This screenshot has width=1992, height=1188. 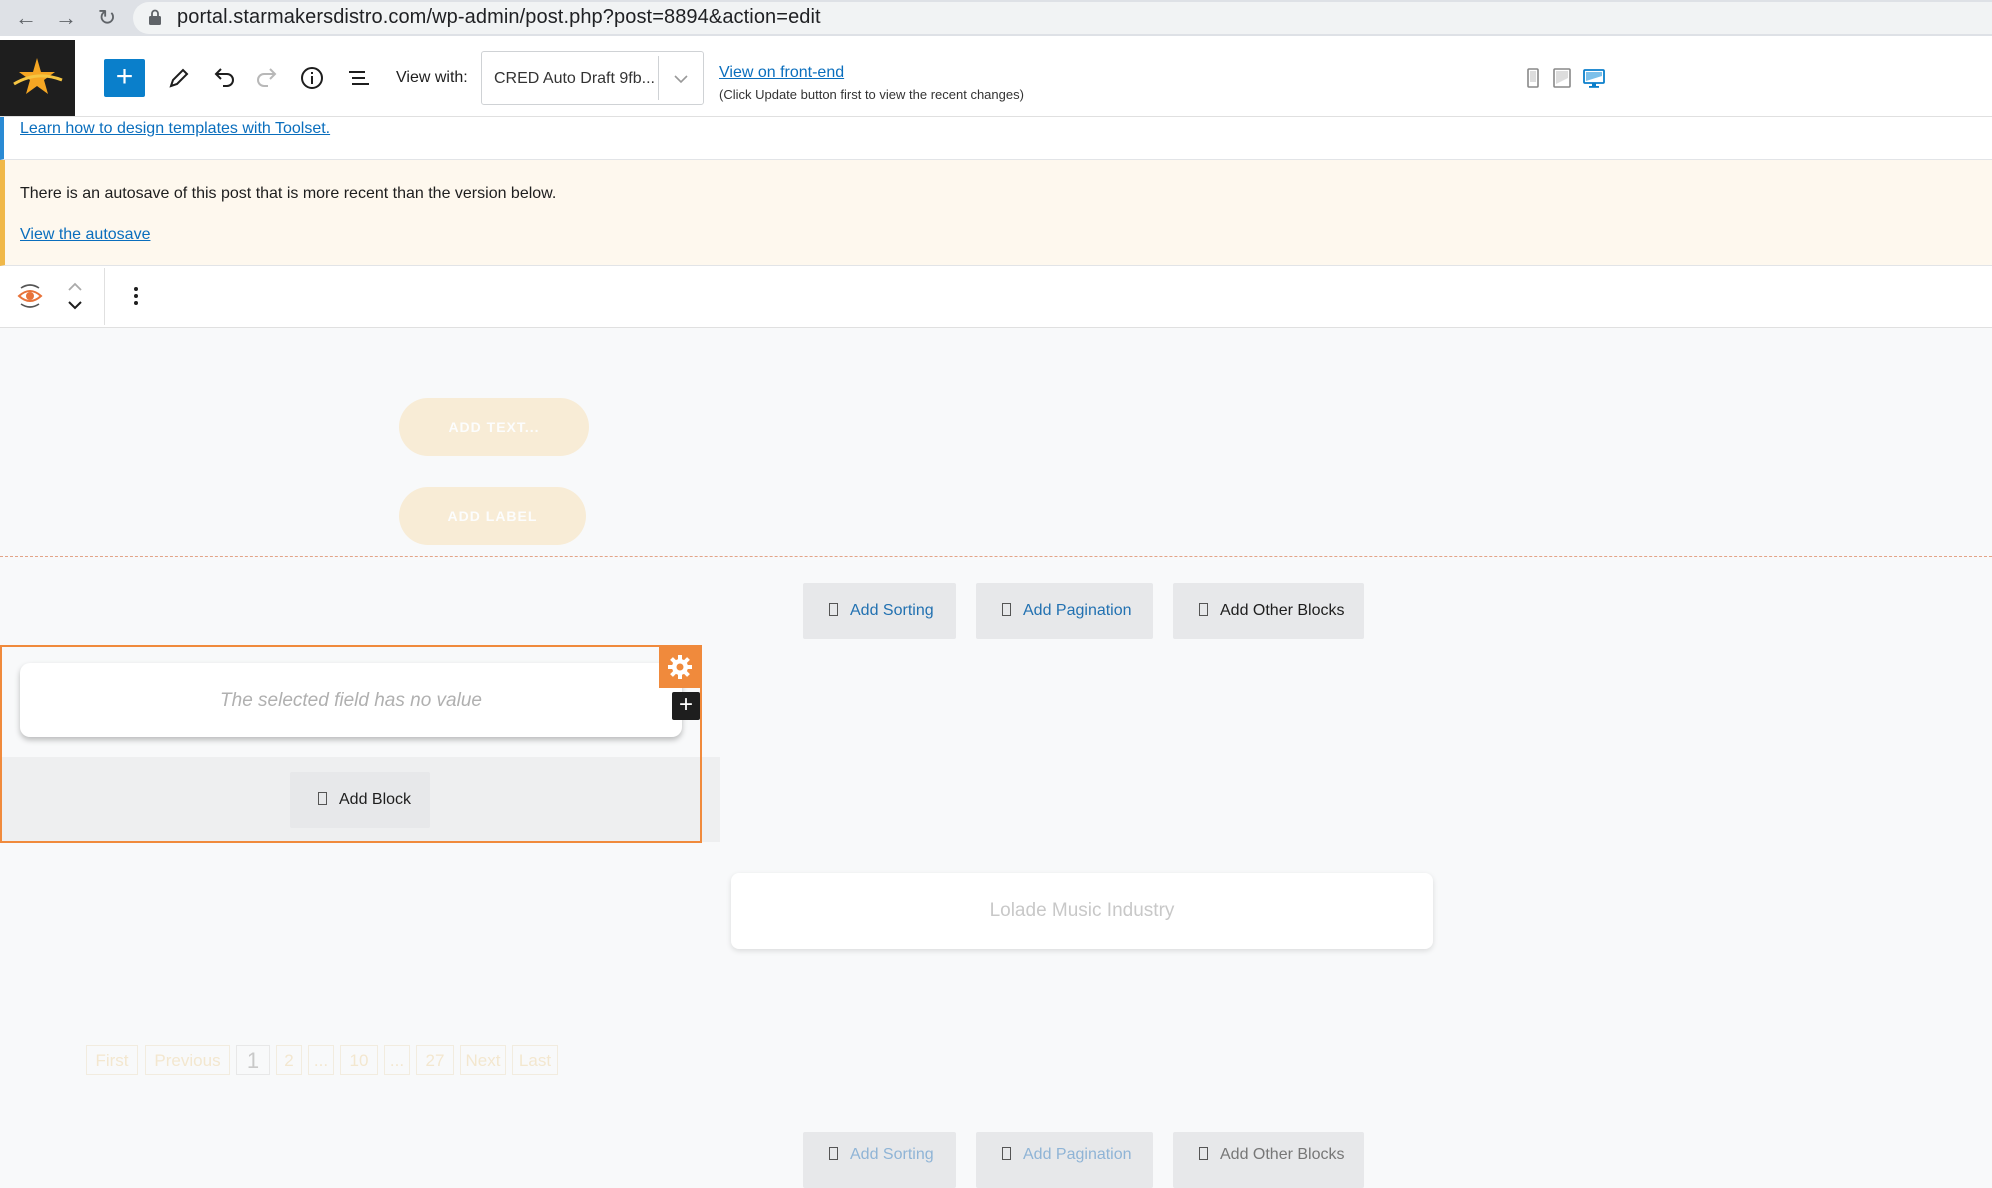 What do you see at coordinates (781, 73) in the screenshot?
I see `view-front-end-link: View on front-end` at bounding box center [781, 73].